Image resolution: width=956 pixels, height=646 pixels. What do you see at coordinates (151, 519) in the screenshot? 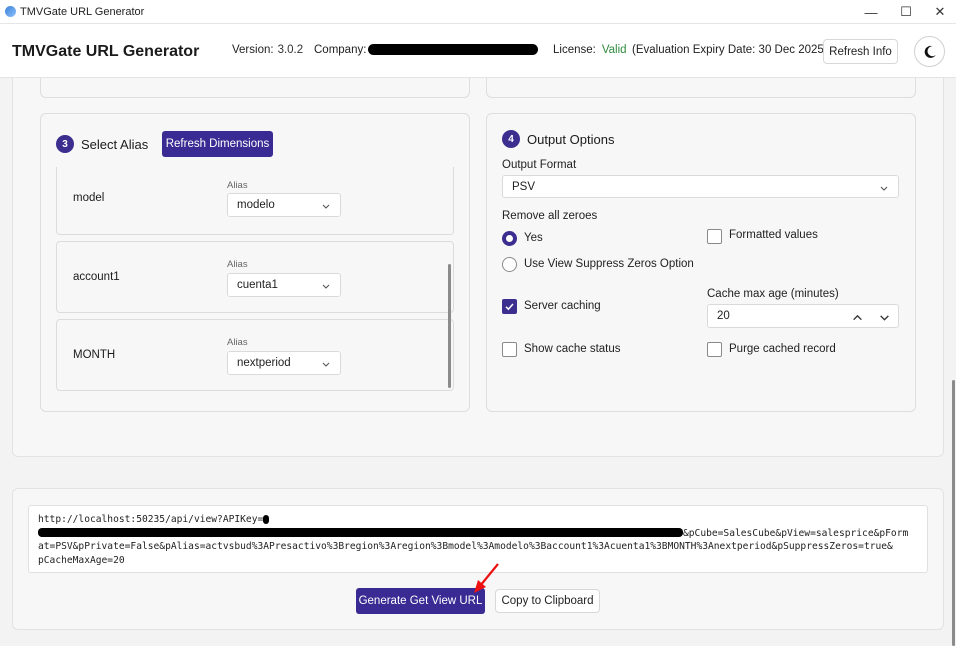
I see `url-line-1: http://localhost:50235/api/view?APIKey=` at bounding box center [151, 519].